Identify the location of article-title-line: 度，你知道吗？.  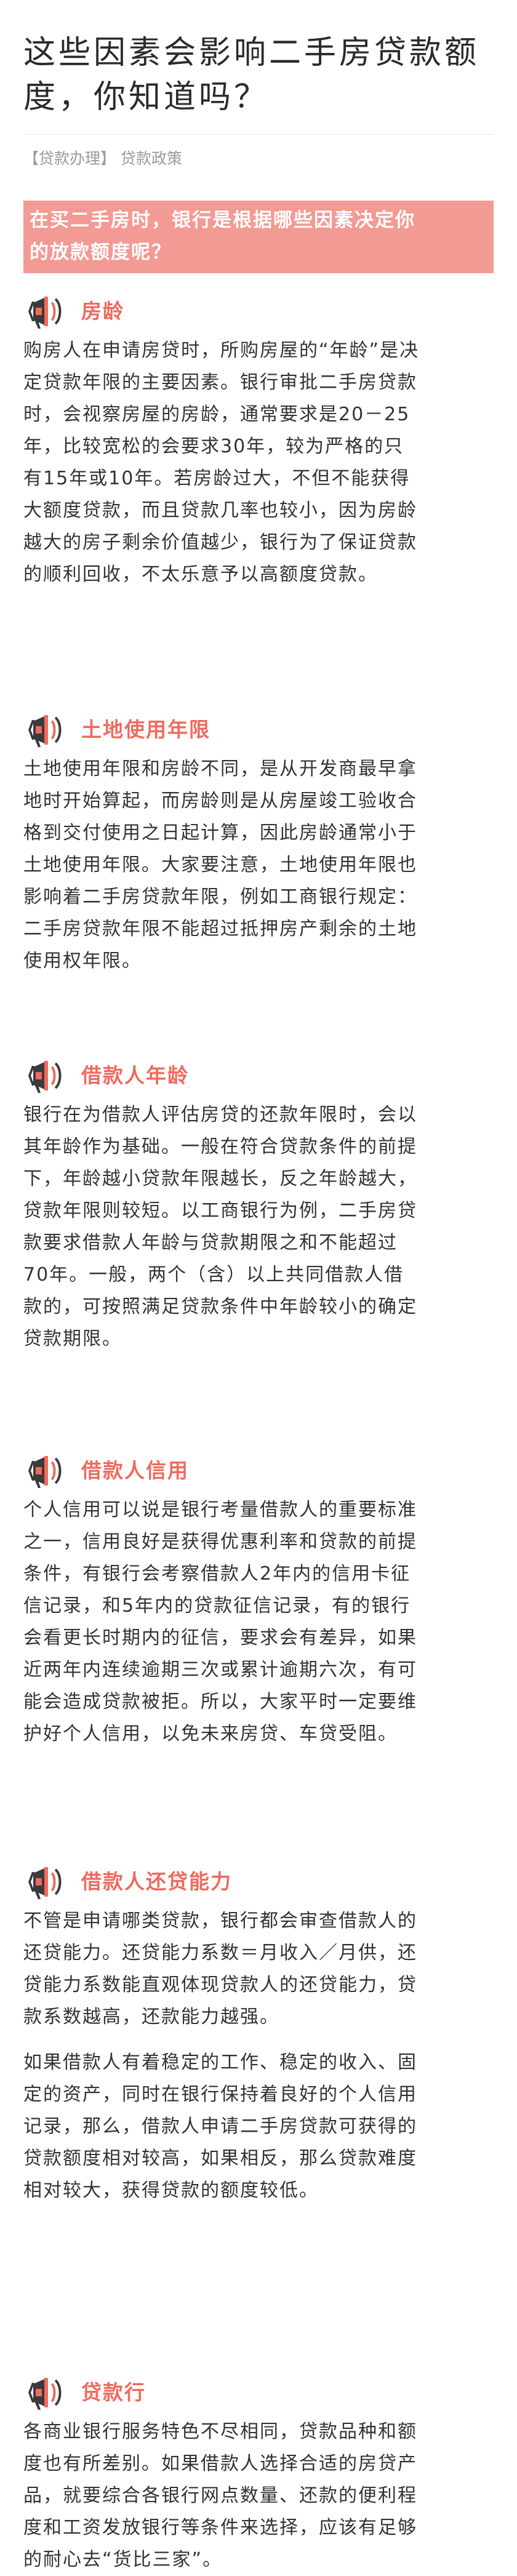
(147, 97).